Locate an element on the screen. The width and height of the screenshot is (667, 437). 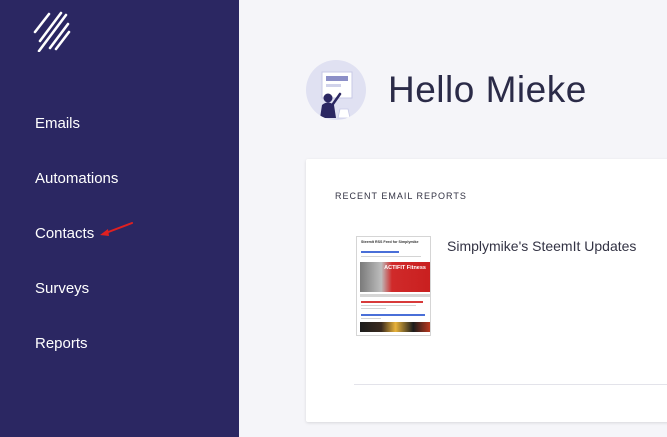
sidebar-item-emails: Emails is located at coordinates (57, 124).